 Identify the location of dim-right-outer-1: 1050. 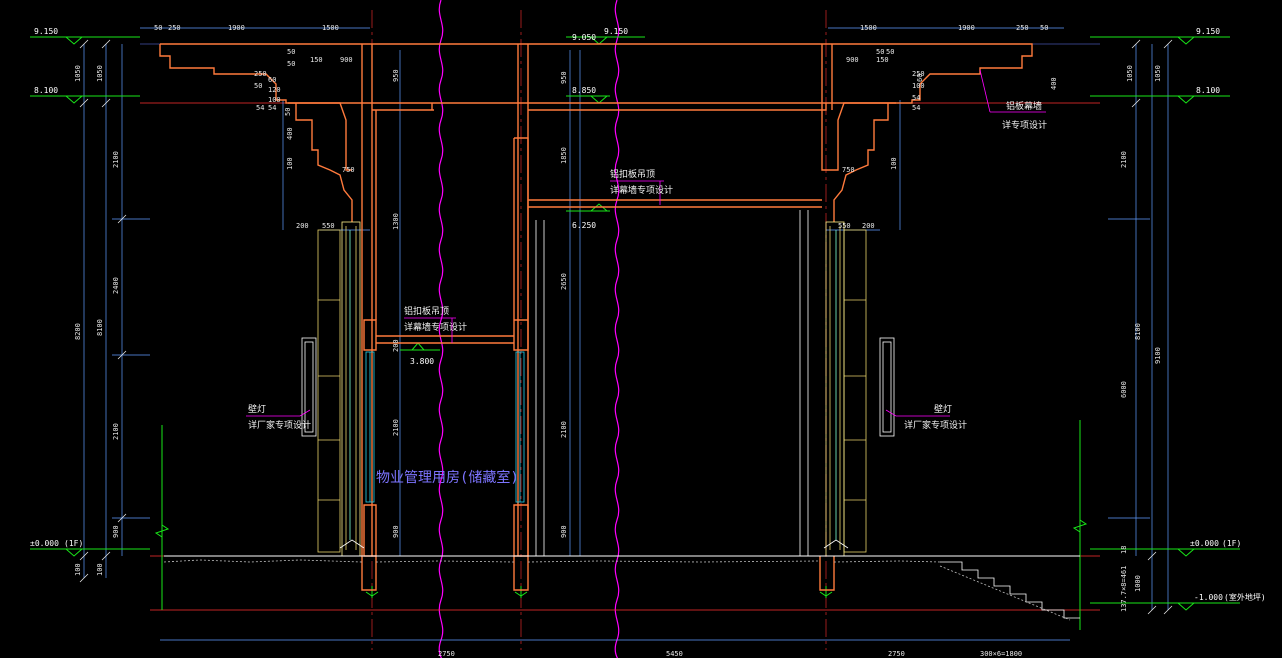
(1130, 73).